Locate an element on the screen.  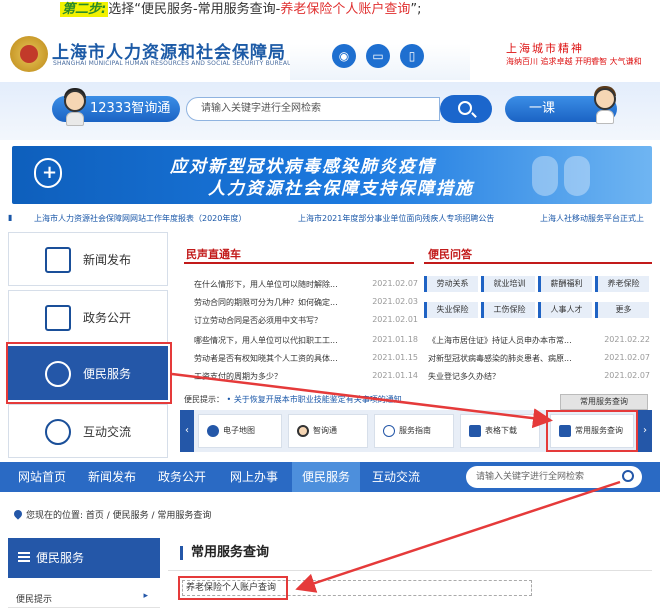
nav-news: 新闻发布 is located at coordinates (112, 477).